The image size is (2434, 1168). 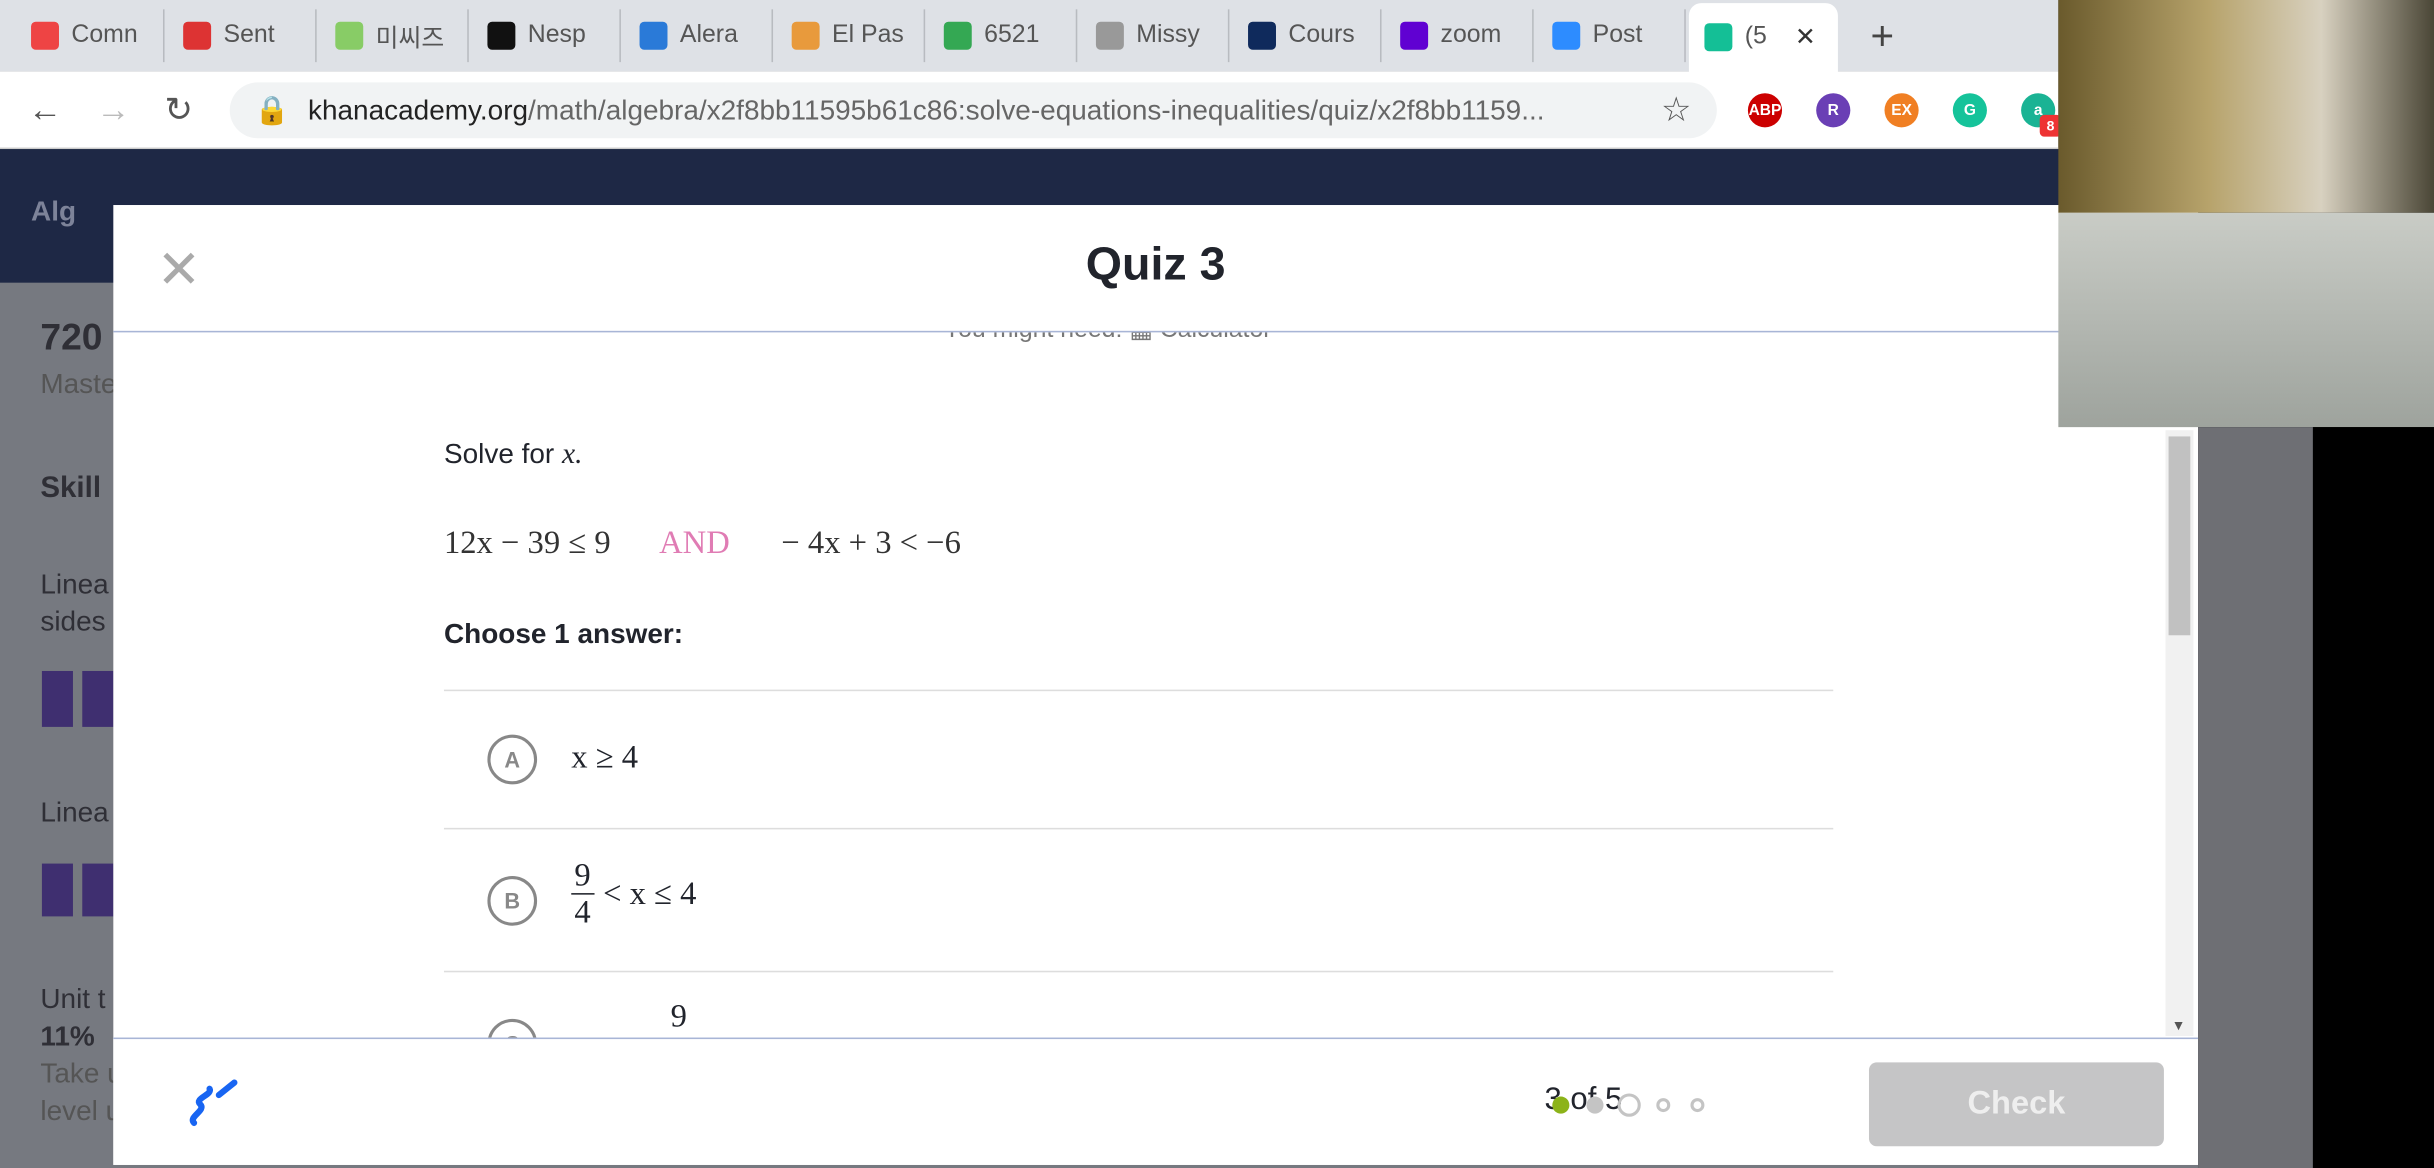 What do you see at coordinates (708, 35) in the screenshot?
I see `tab-label: Alera` at bounding box center [708, 35].